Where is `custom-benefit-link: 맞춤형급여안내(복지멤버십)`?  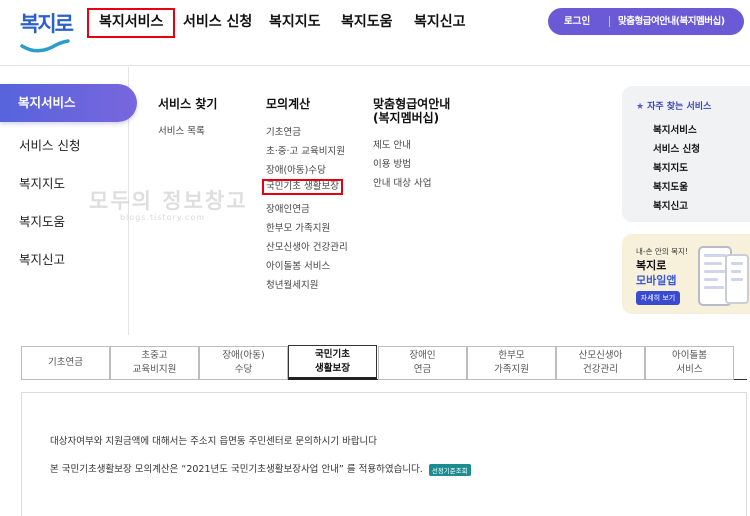
custom-benefit-link: 맞춤형급여안내(복지멤버십) is located at coordinates (671, 21).